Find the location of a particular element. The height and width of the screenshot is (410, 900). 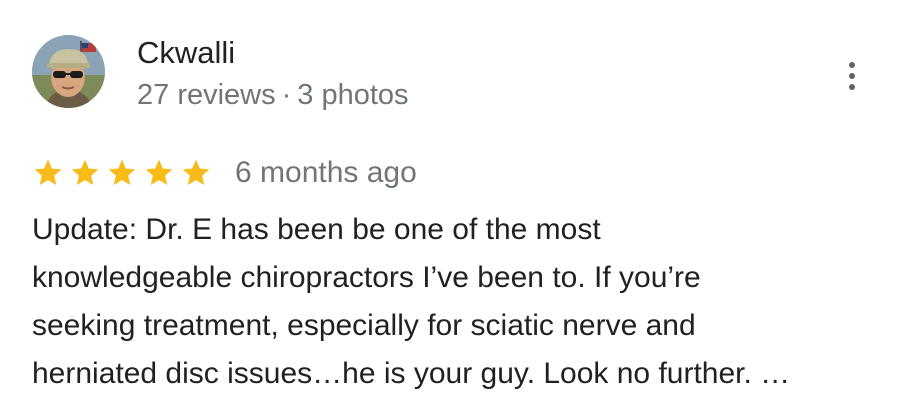

reviewer-name: Ckwalli is located at coordinates (186, 53).